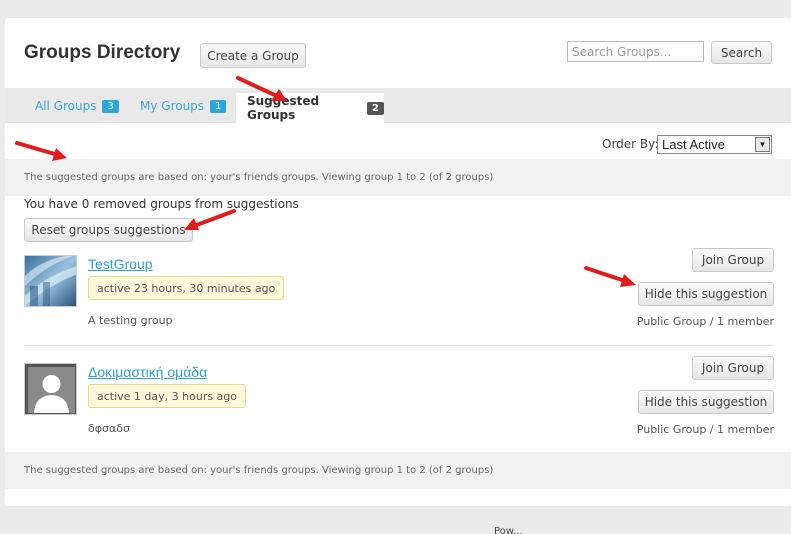 This screenshot has height=534, width=791. What do you see at coordinates (130, 320) in the screenshot?
I see `group-description: A testing group` at bounding box center [130, 320].